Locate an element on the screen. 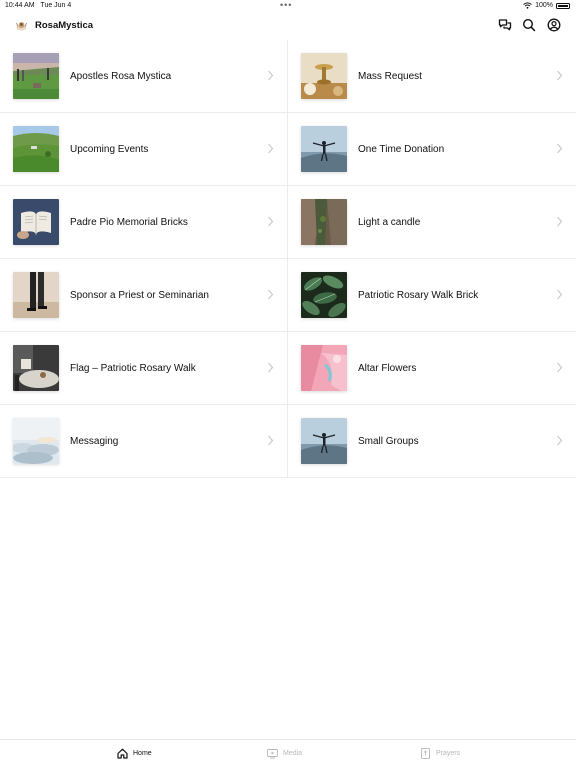  app-header: RosaMystica is located at coordinates (288, 26).